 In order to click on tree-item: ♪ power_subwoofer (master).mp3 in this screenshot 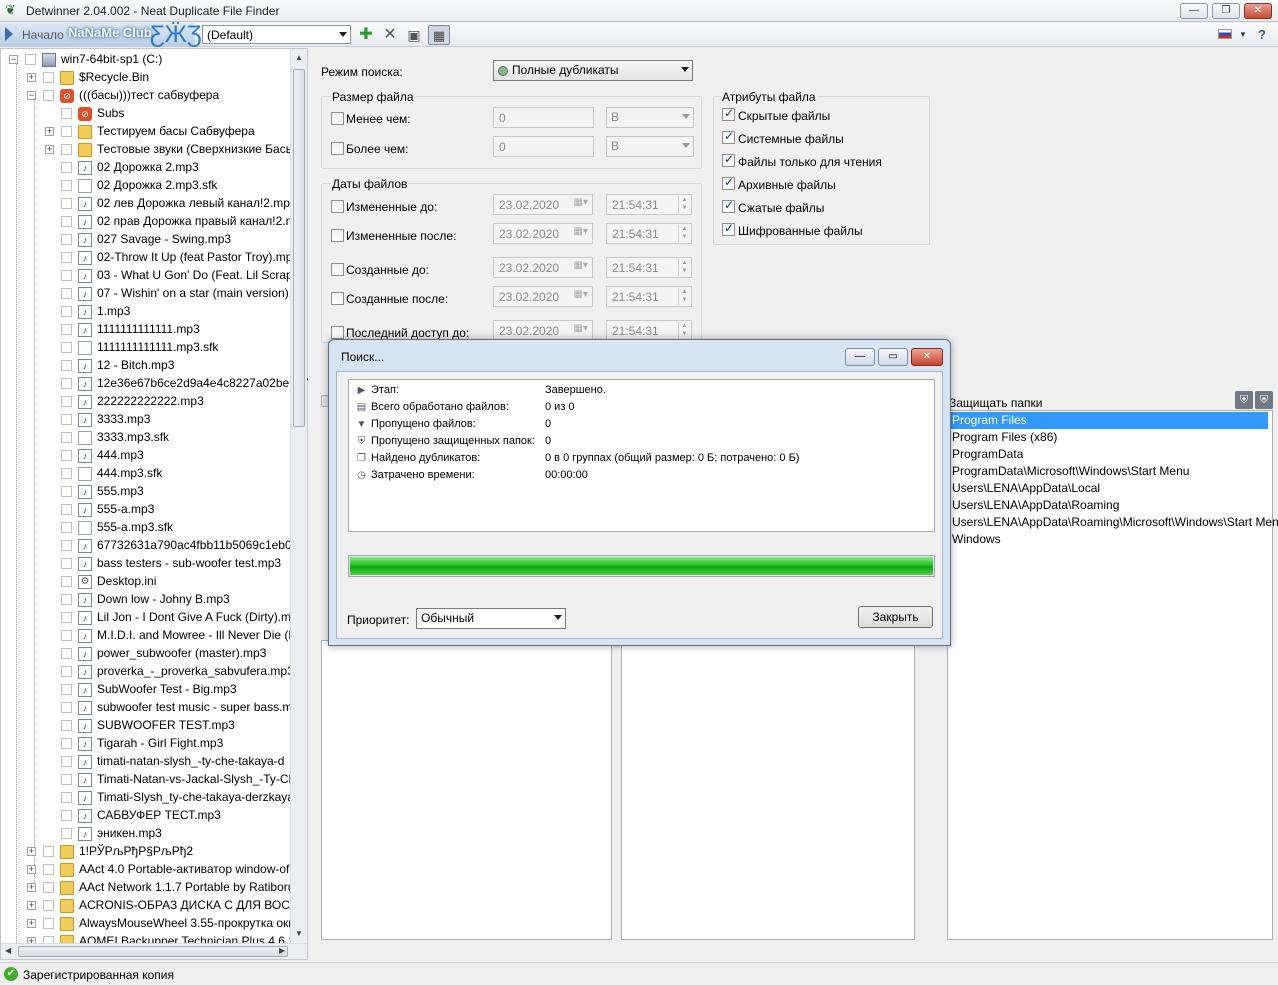, I will do `click(155, 653)`.